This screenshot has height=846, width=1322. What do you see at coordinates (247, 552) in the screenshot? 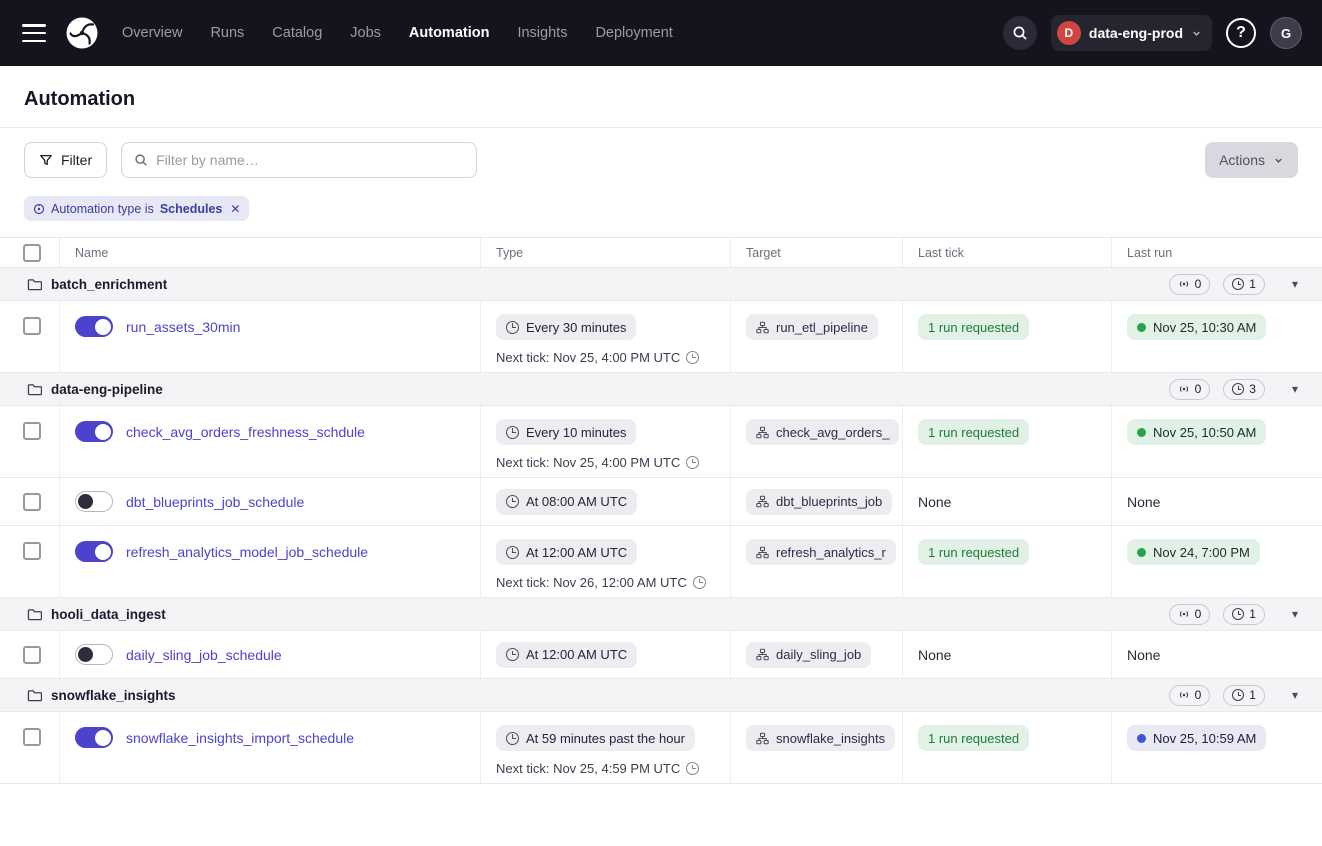
I see `schedule-name-link: refresh_analytics_model_job_schedule` at bounding box center [247, 552].